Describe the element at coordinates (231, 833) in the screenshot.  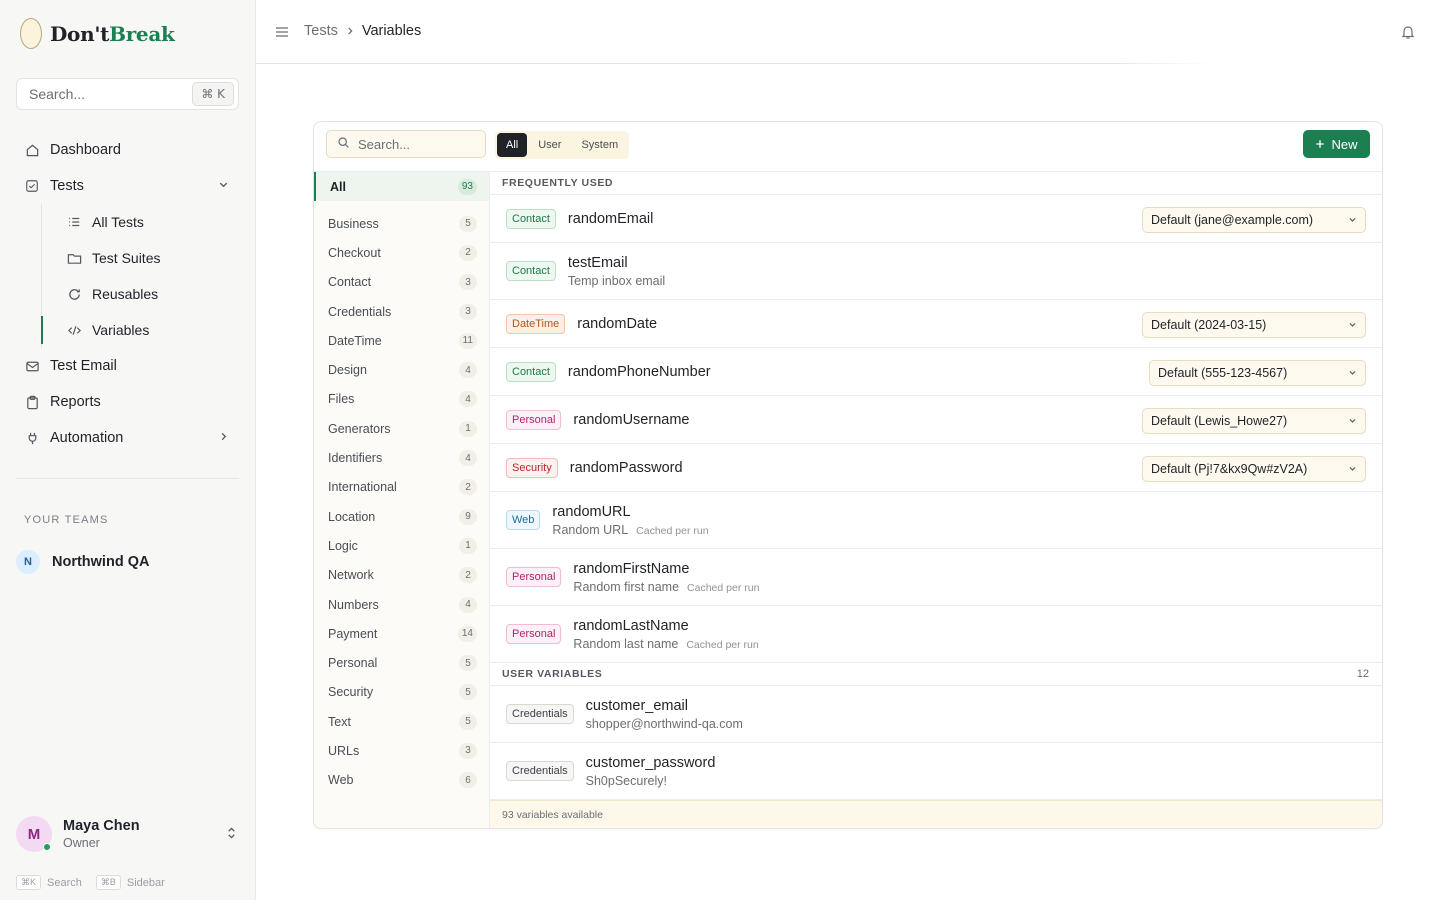
I see `chevron-up-down-icon` at that location.